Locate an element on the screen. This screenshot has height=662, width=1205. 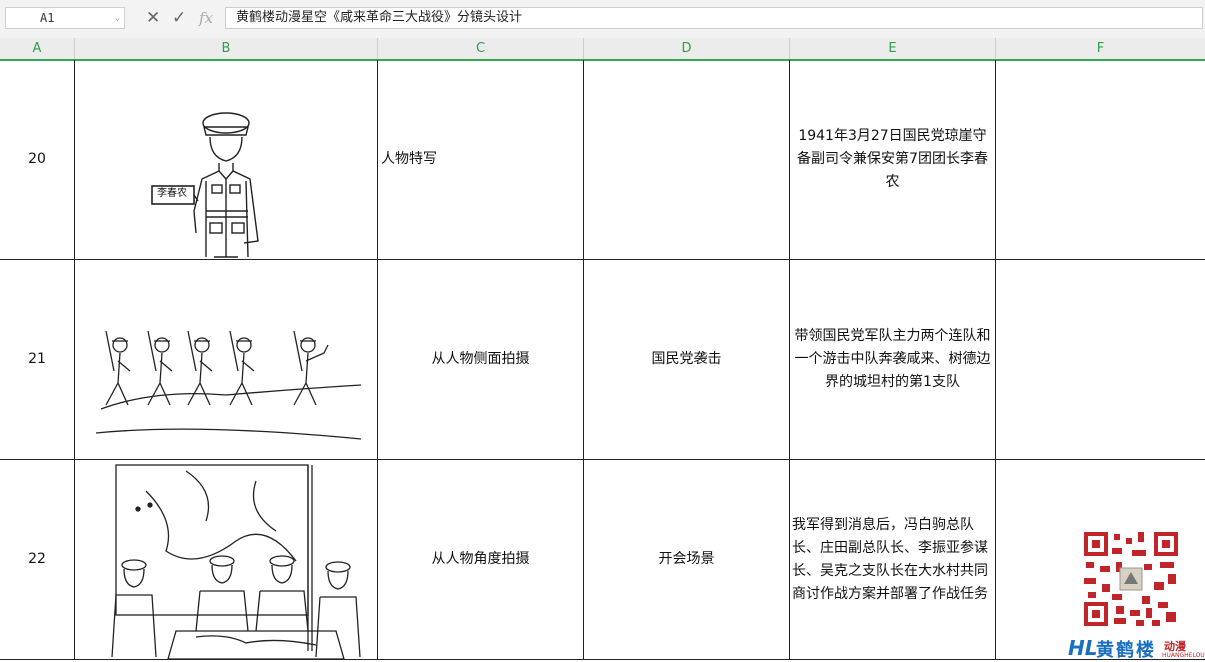
sketch-cell: 李春农 is located at coordinates (226, 159).